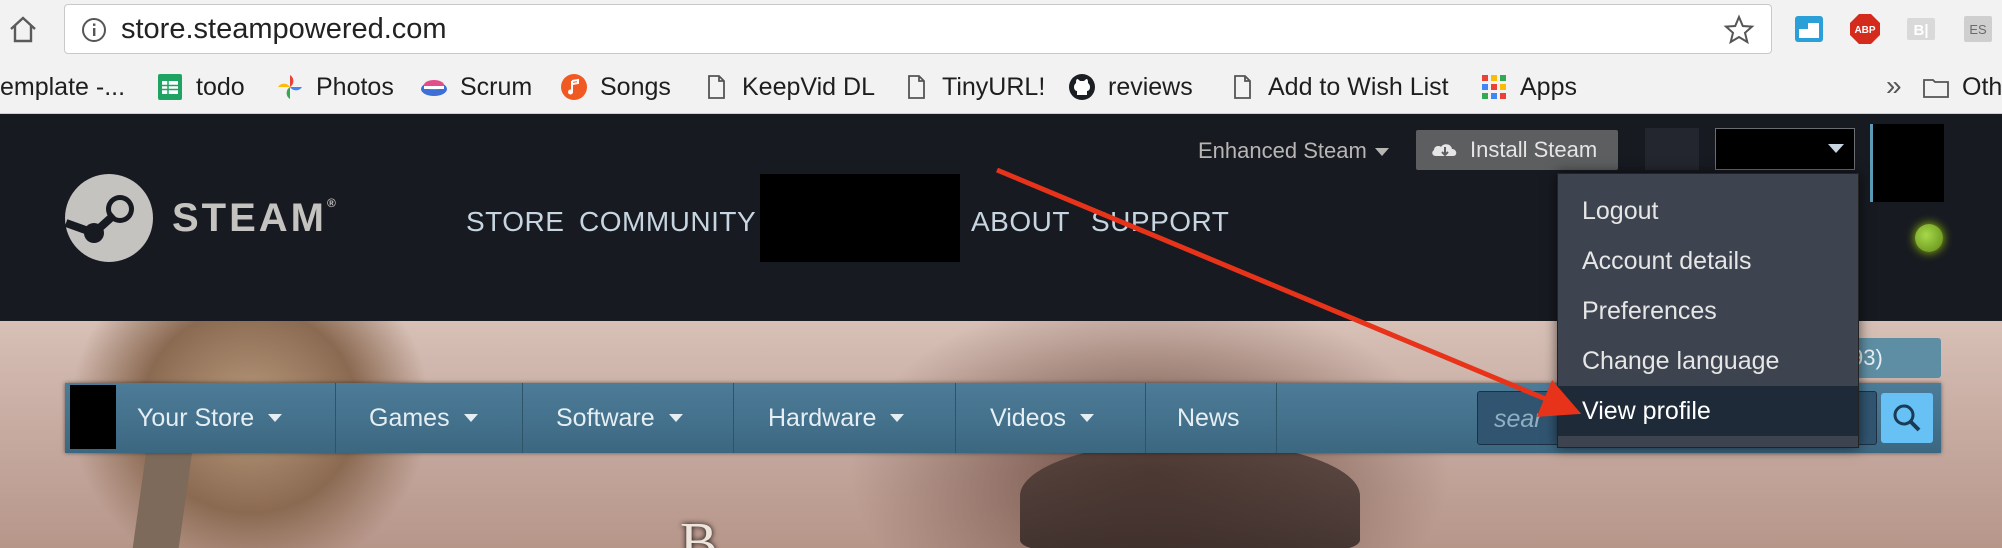  What do you see at coordinates (1494, 87) in the screenshot?
I see `apps-grid-icon` at bounding box center [1494, 87].